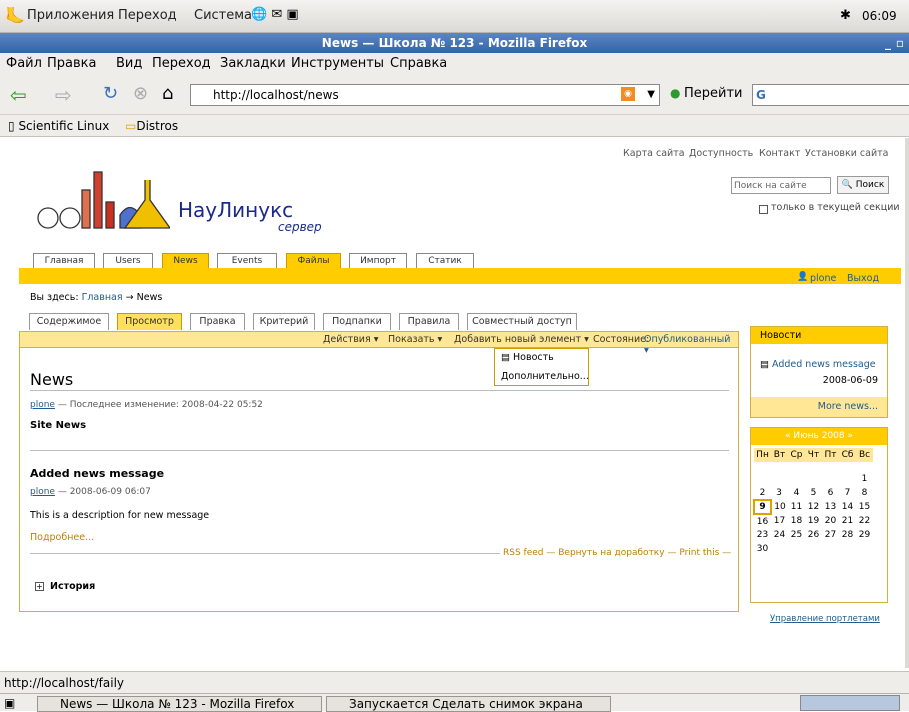 This screenshot has height=712, width=909. Describe the element at coordinates (429, 321) in the screenshot. I see `content-tab-rules: Правила` at that location.